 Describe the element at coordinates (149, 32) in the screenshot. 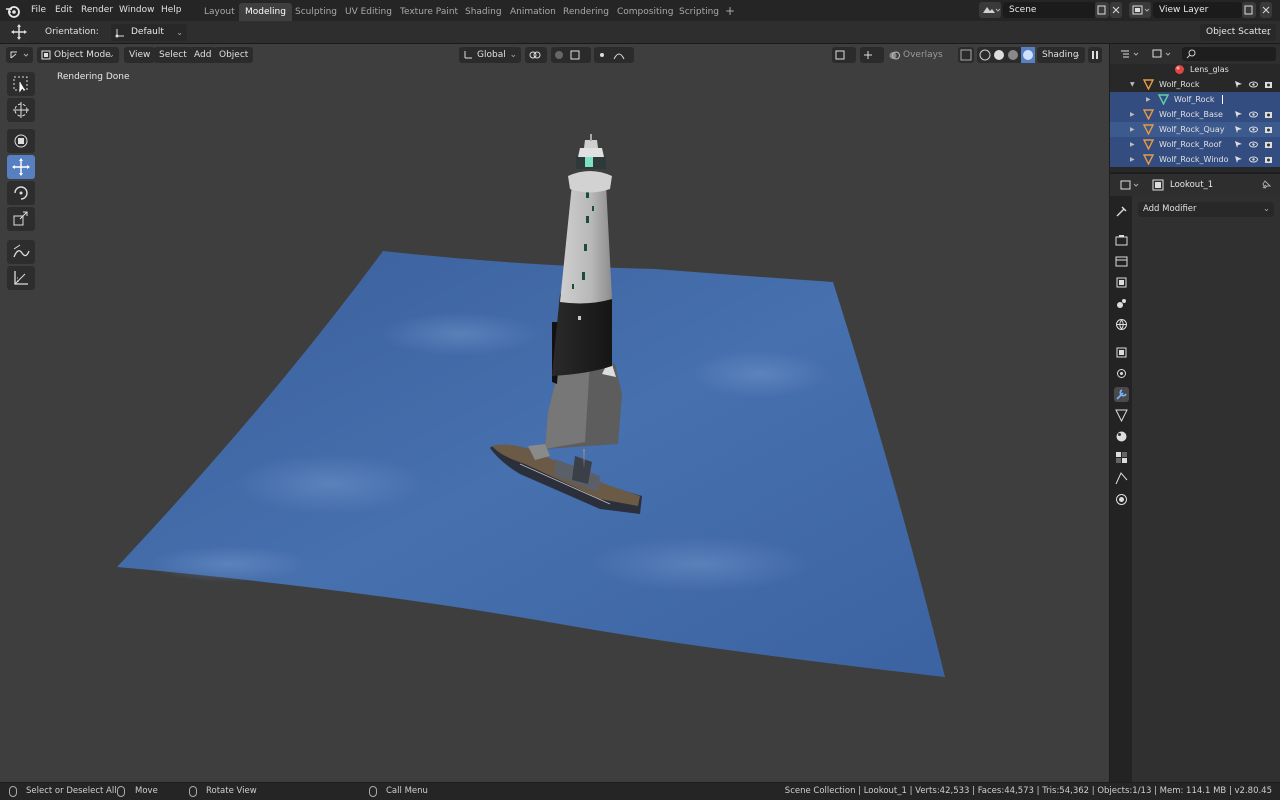

I see `orientation-dropdown: Default ⌄` at that location.